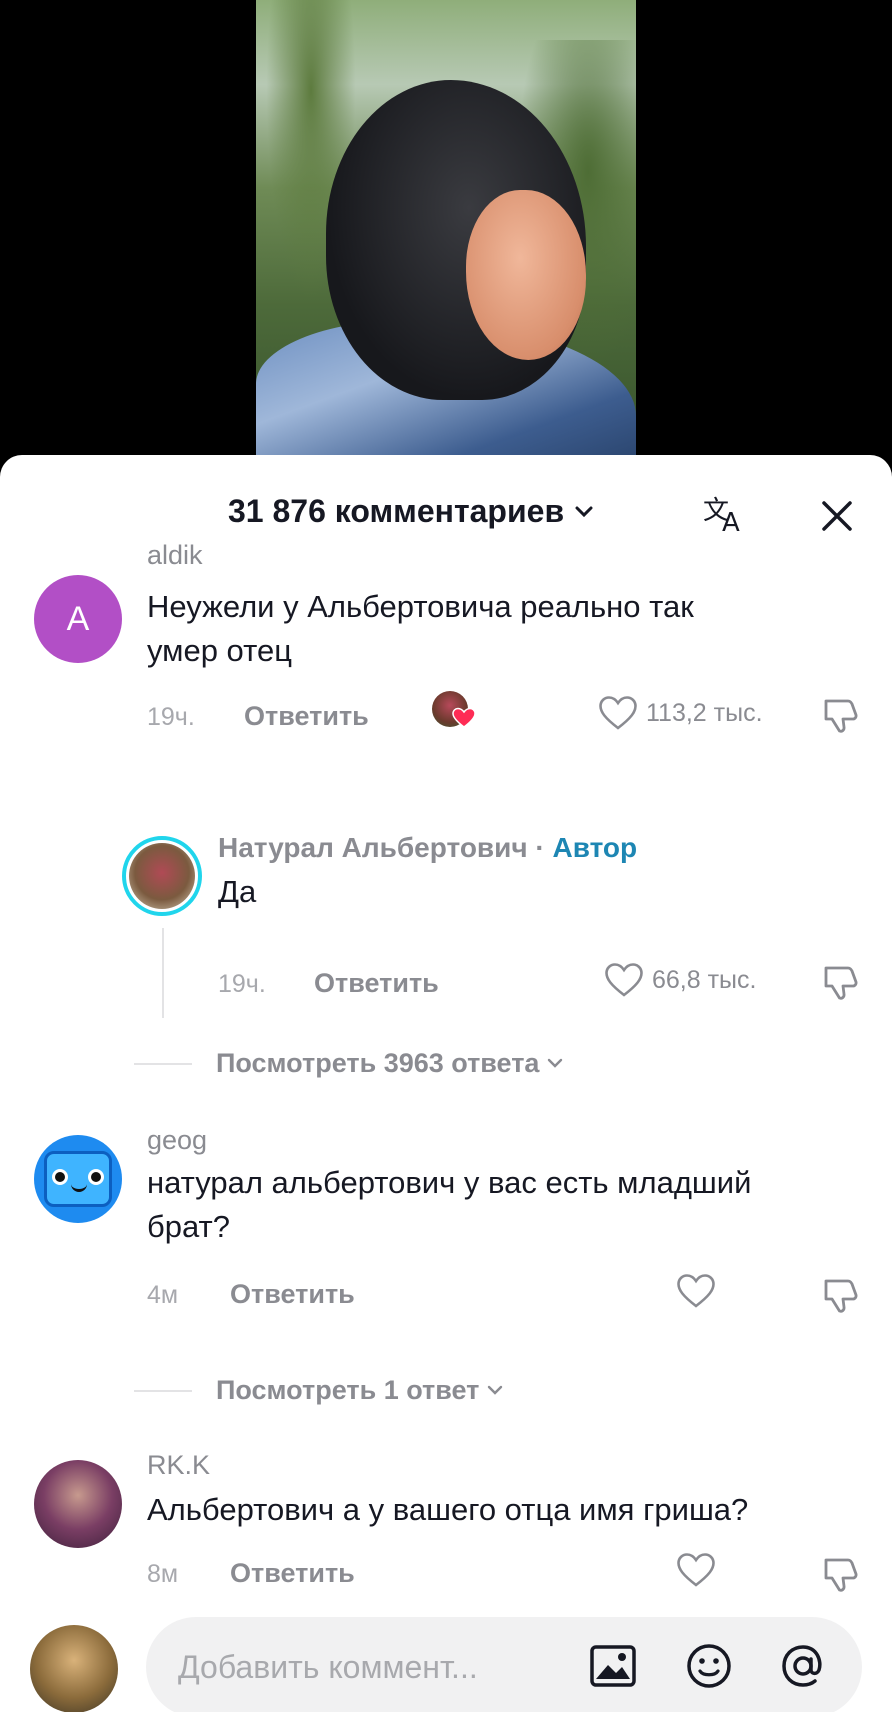  I want to click on view-replies-button: Посмотреть 1 ответ, so click(318, 1390).